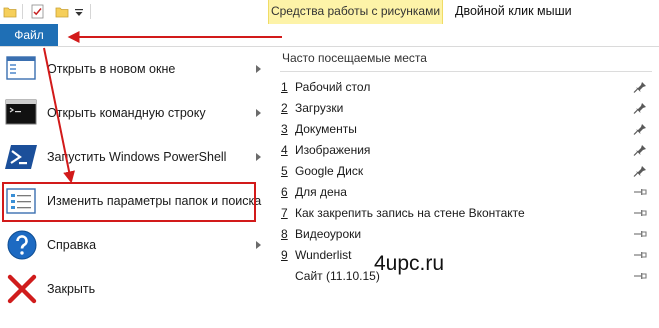  What do you see at coordinates (321, 192) in the screenshot?
I see `recent-item-label: Для дена` at bounding box center [321, 192].